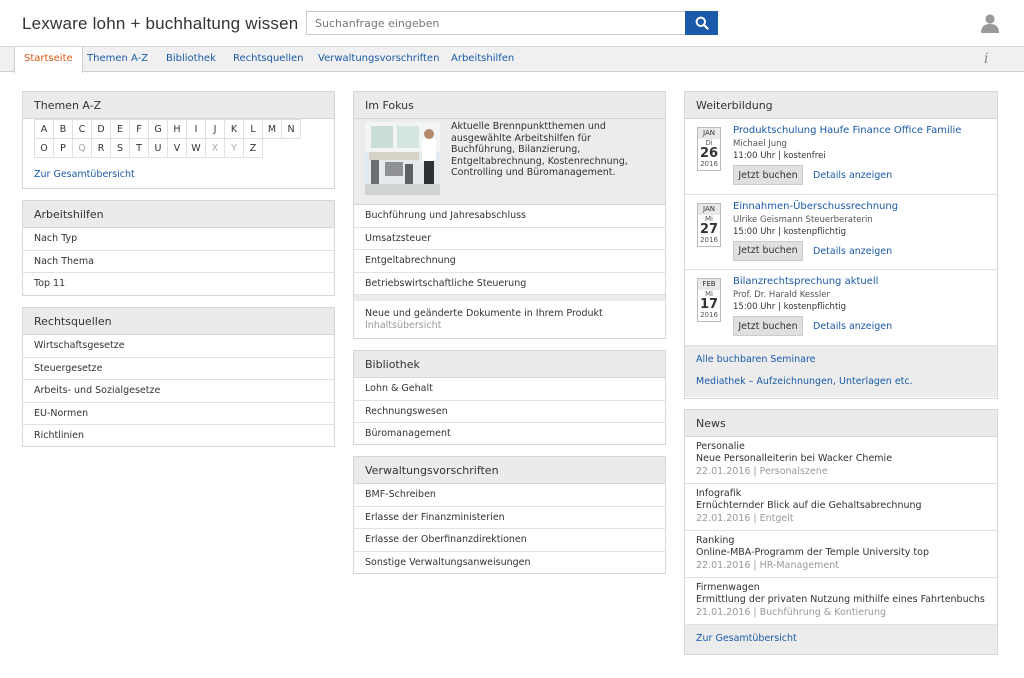 The image size is (1024, 678). Describe the element at coordinates (178, 321) in the screenshot. I see `rechtsquellen-title: Rechtsquellen` at that location.